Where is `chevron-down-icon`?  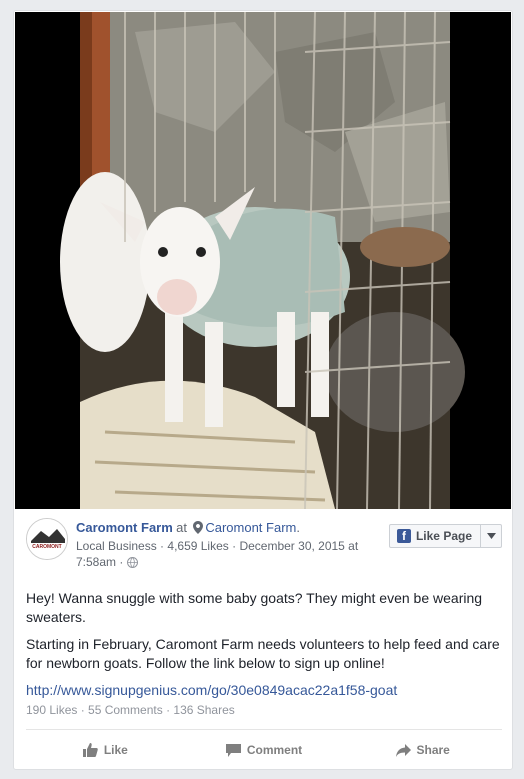
chevron-down-icon is located at coordinates (491, 536).